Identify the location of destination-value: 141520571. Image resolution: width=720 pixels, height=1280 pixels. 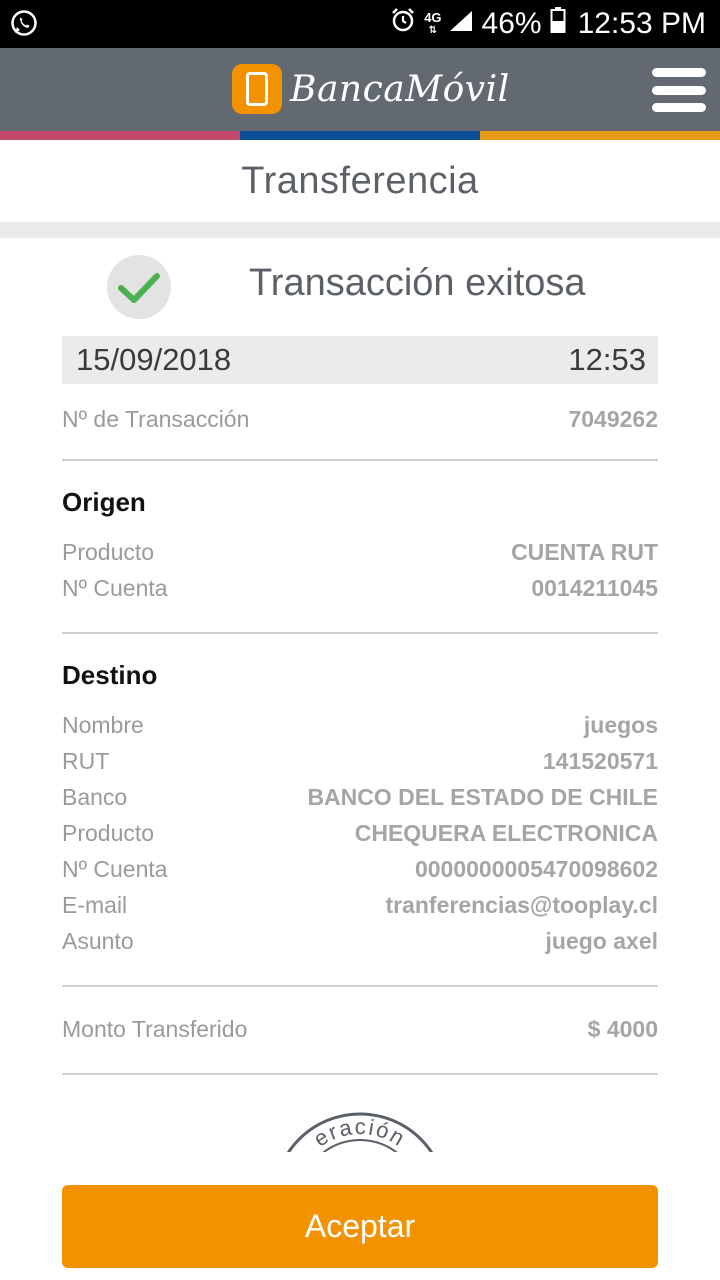
(600, 760).